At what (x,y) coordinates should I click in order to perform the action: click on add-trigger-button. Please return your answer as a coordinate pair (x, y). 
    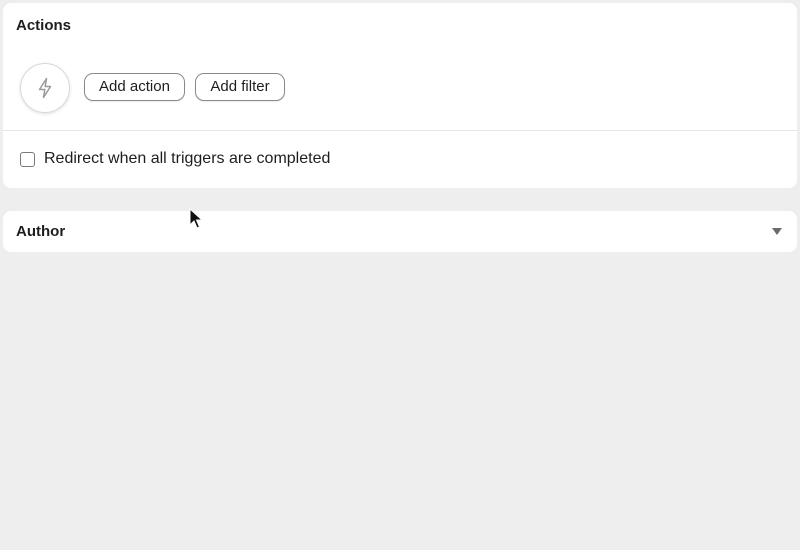
    Looking at the image, I should click on (45, 88).